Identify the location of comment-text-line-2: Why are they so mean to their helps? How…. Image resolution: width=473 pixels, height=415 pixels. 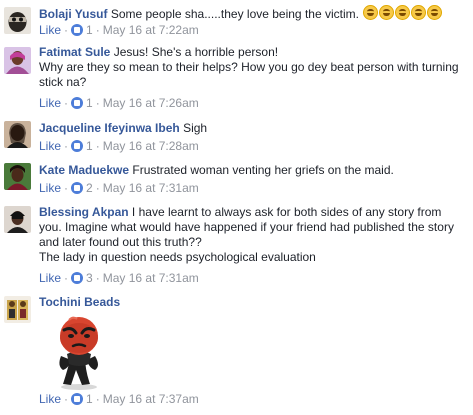
(249, 74).